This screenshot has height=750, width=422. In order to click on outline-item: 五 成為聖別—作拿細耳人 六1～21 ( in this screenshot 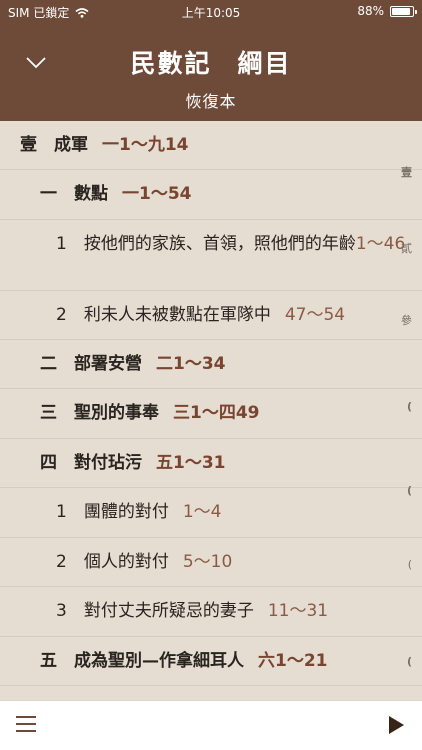, I will do `click(211, 661)`.